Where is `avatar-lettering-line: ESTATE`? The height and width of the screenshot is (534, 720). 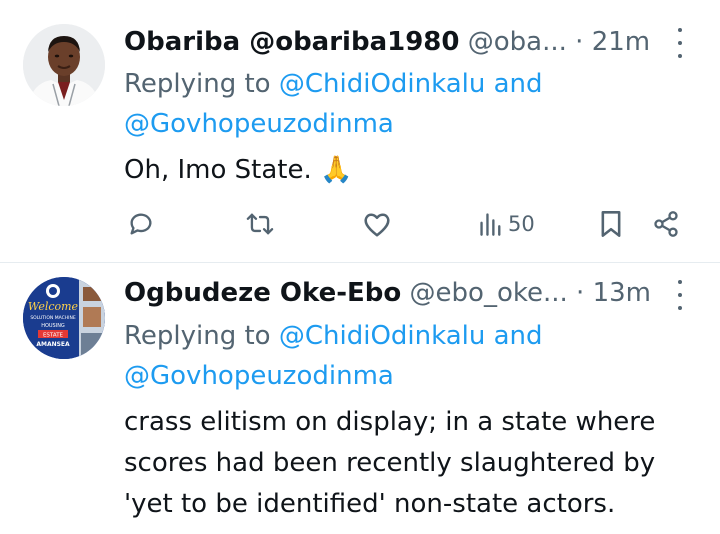
avatar-lettering-line: ESTATE is located at coordinates (53, 336).